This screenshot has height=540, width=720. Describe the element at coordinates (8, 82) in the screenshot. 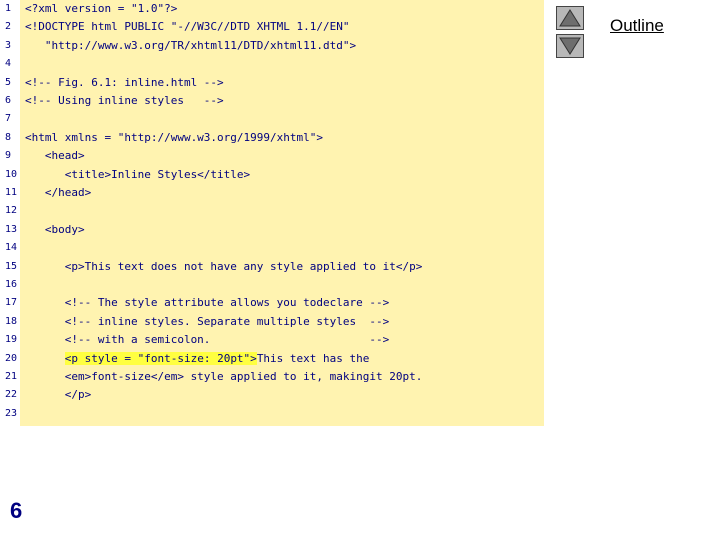

I see `line-number: 5` at that location.